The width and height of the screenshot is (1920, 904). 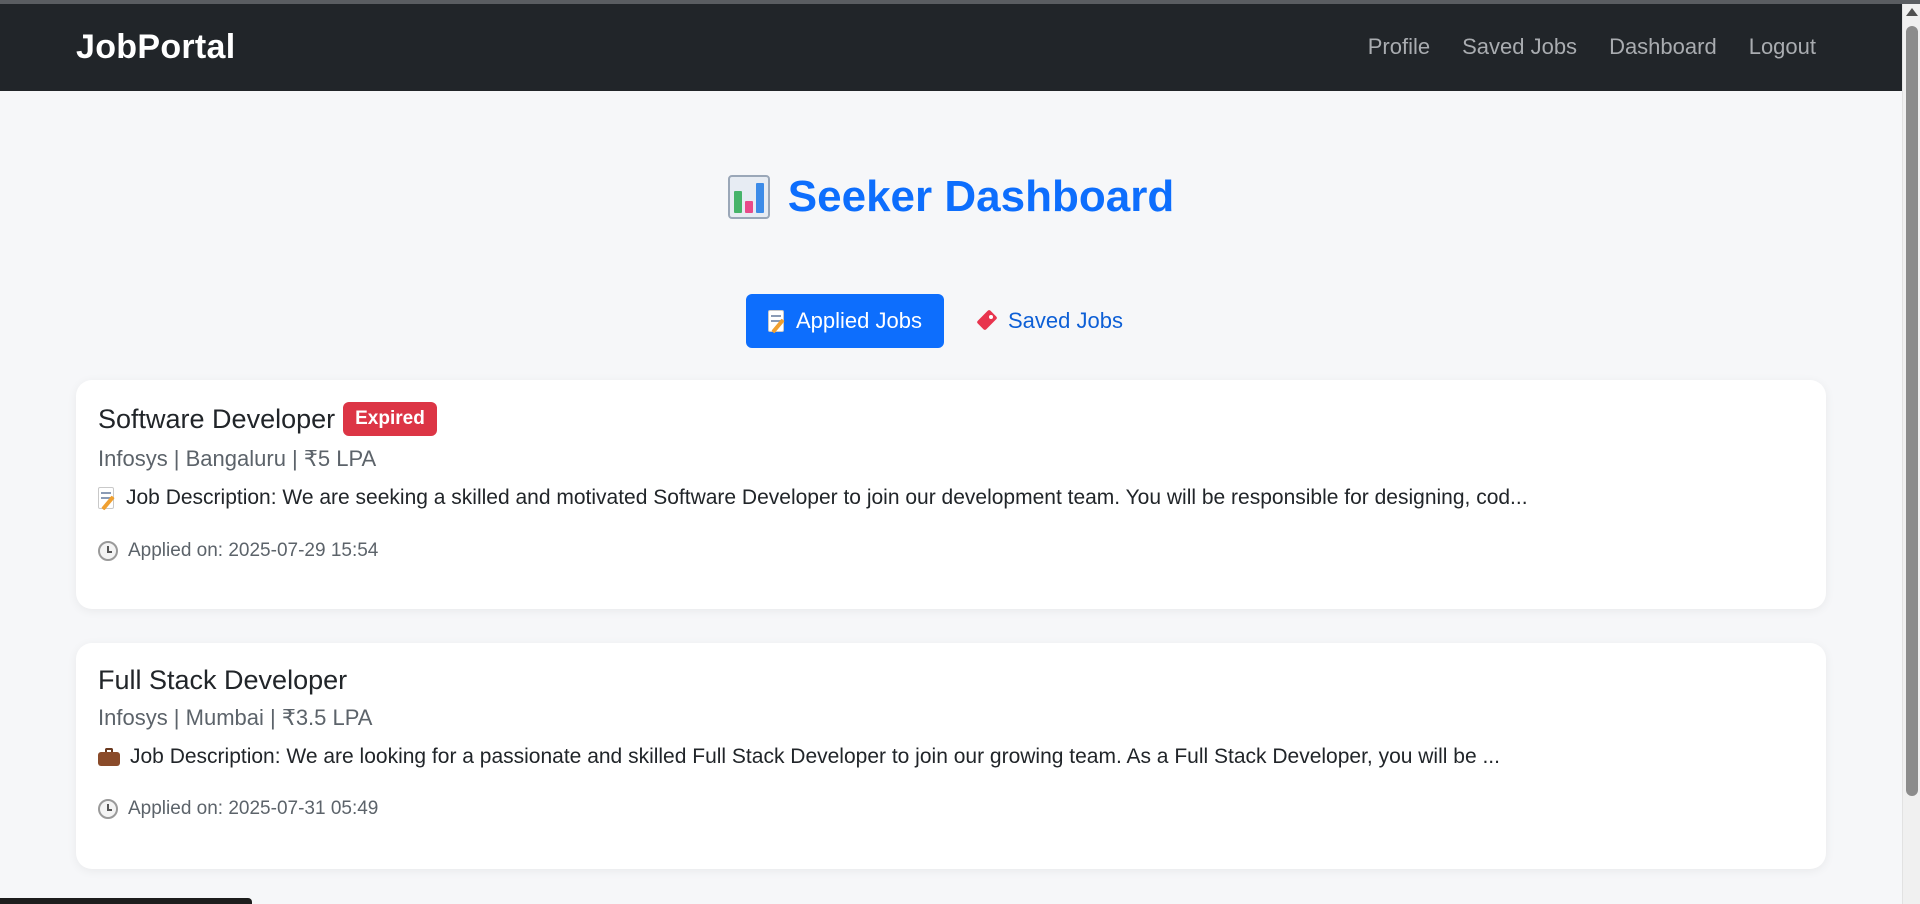 What do you see at coordinates (237, 458) in the screenshot?
I see `job-meta: Infosys | Bangaluru | ₹5 LPA` at bounding box center [237, 458].